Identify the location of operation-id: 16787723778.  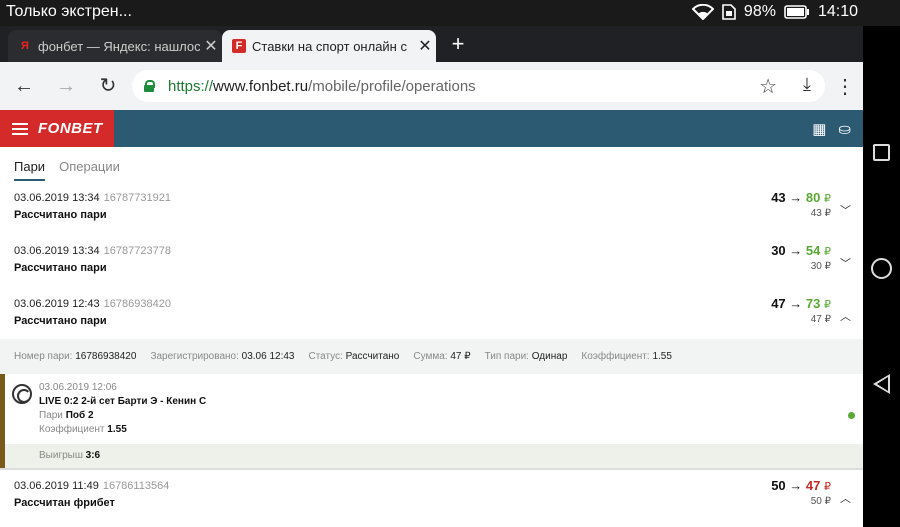
(137, 251).